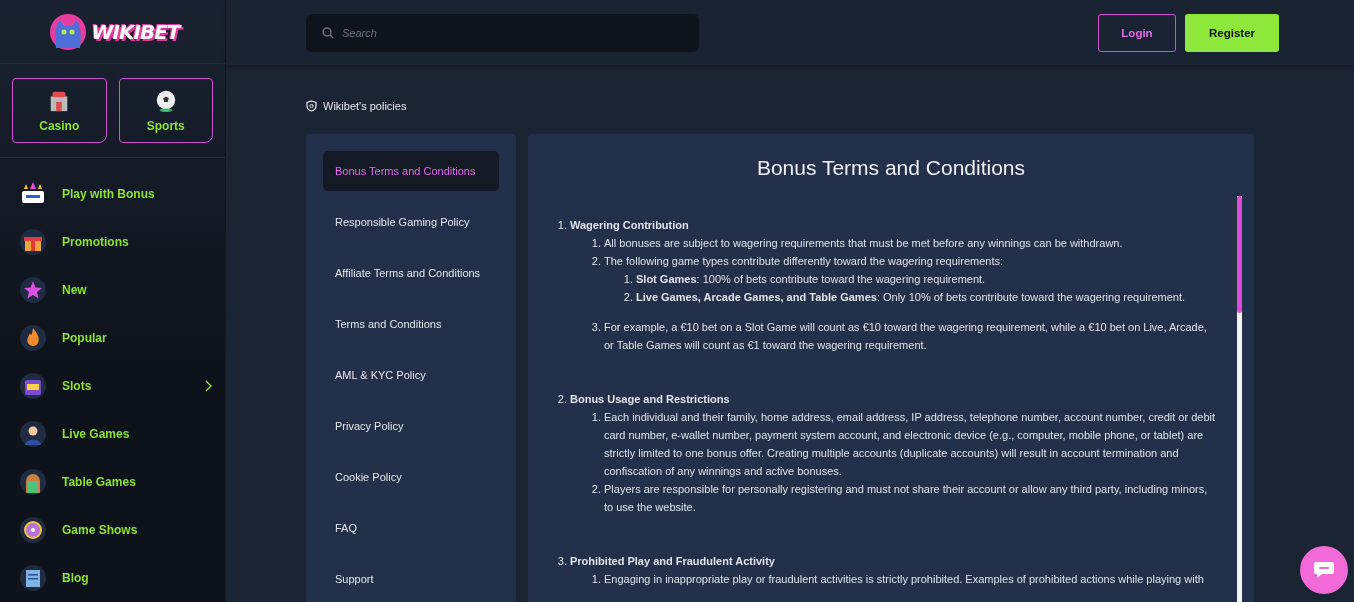 Image resolution: width=1354 pixels, height=602 pixels. I want to click on sidebar-item: New, so click(112, 290).